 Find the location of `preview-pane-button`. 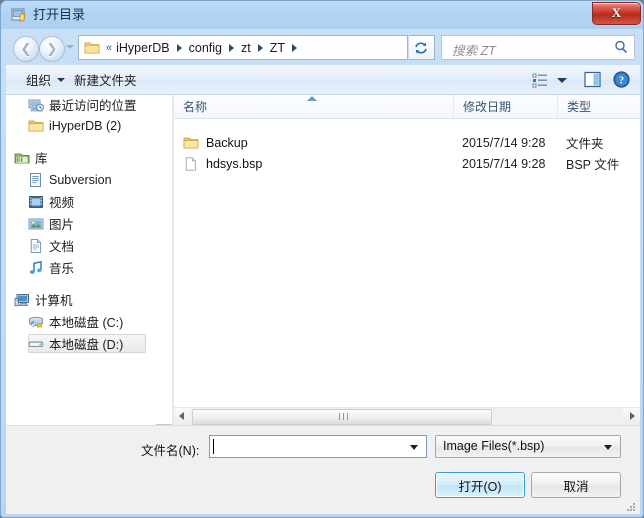

preview-pane-button is located at coordinates (593, 79).